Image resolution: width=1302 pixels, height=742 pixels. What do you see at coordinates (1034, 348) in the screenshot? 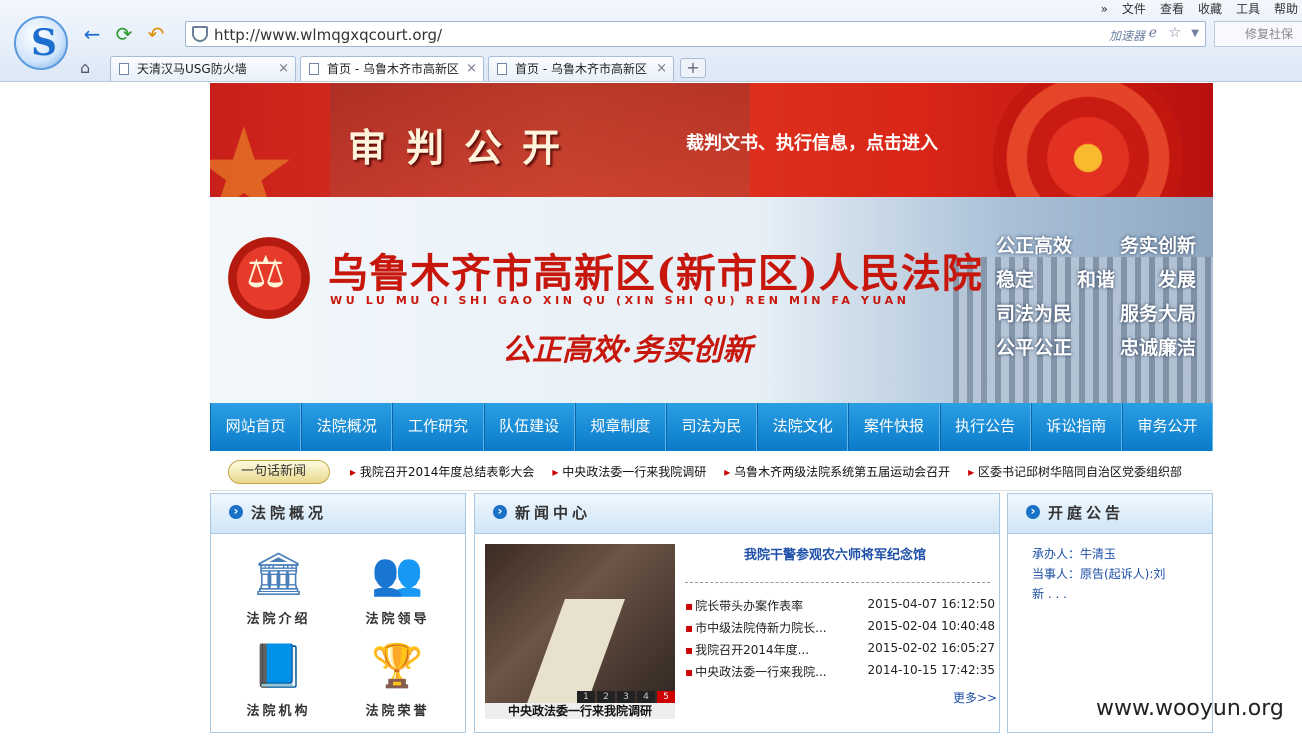
I see `slogan: 公平公正` at bounding box center [1034, 348].